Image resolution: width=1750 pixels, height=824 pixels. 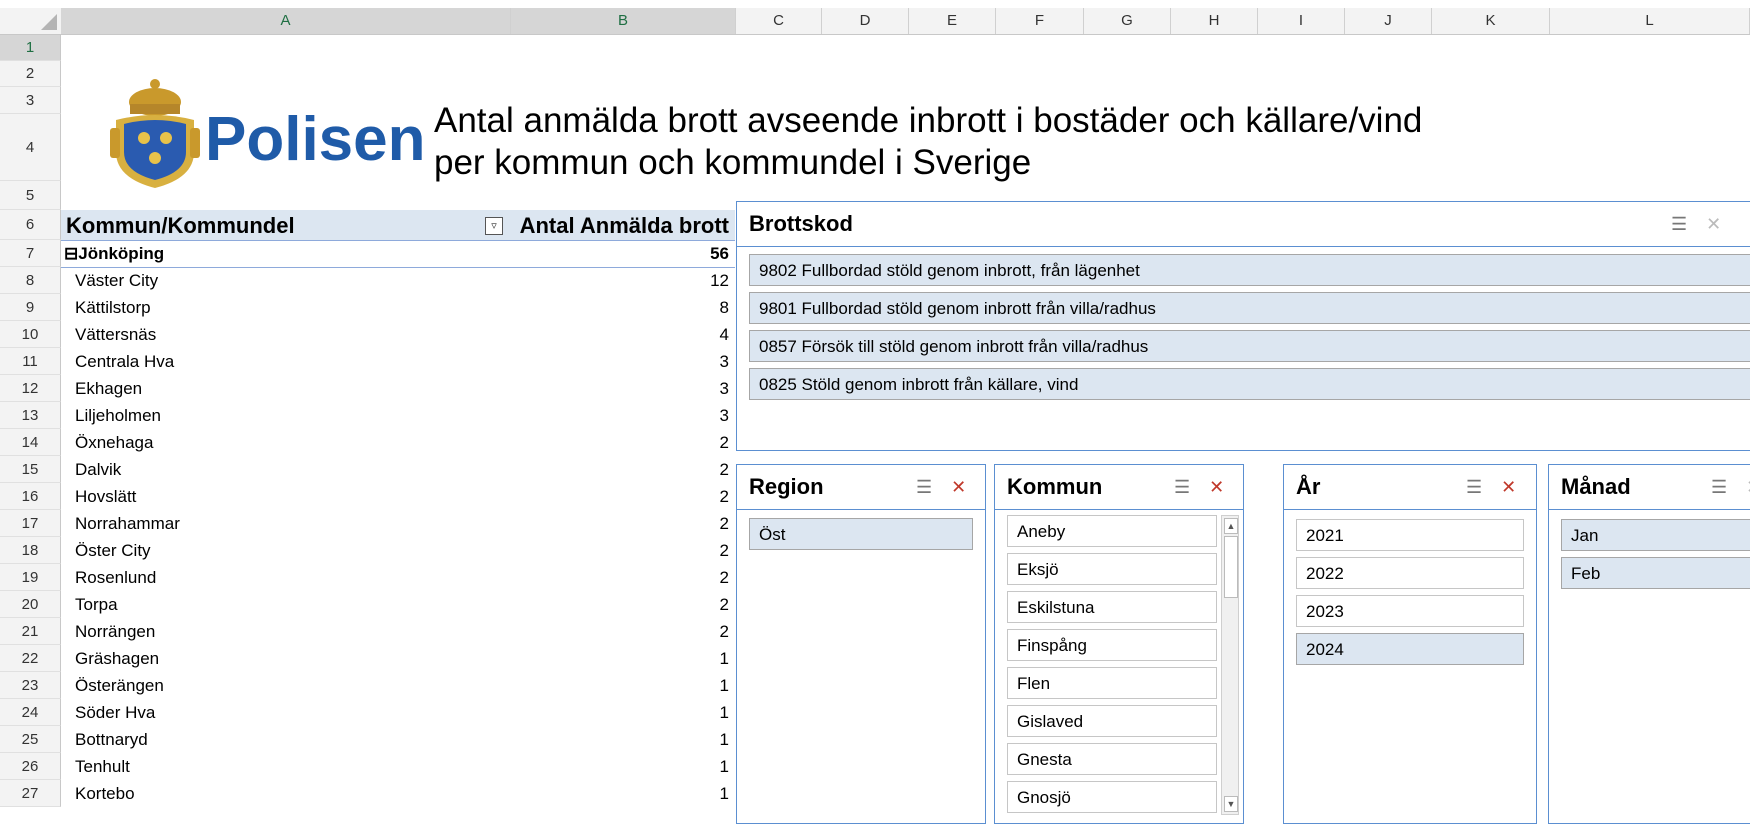 What do you see at coordinates (30, 523) in the screenshot?
I see `row-header: 17` at bounding box center [30, 523].